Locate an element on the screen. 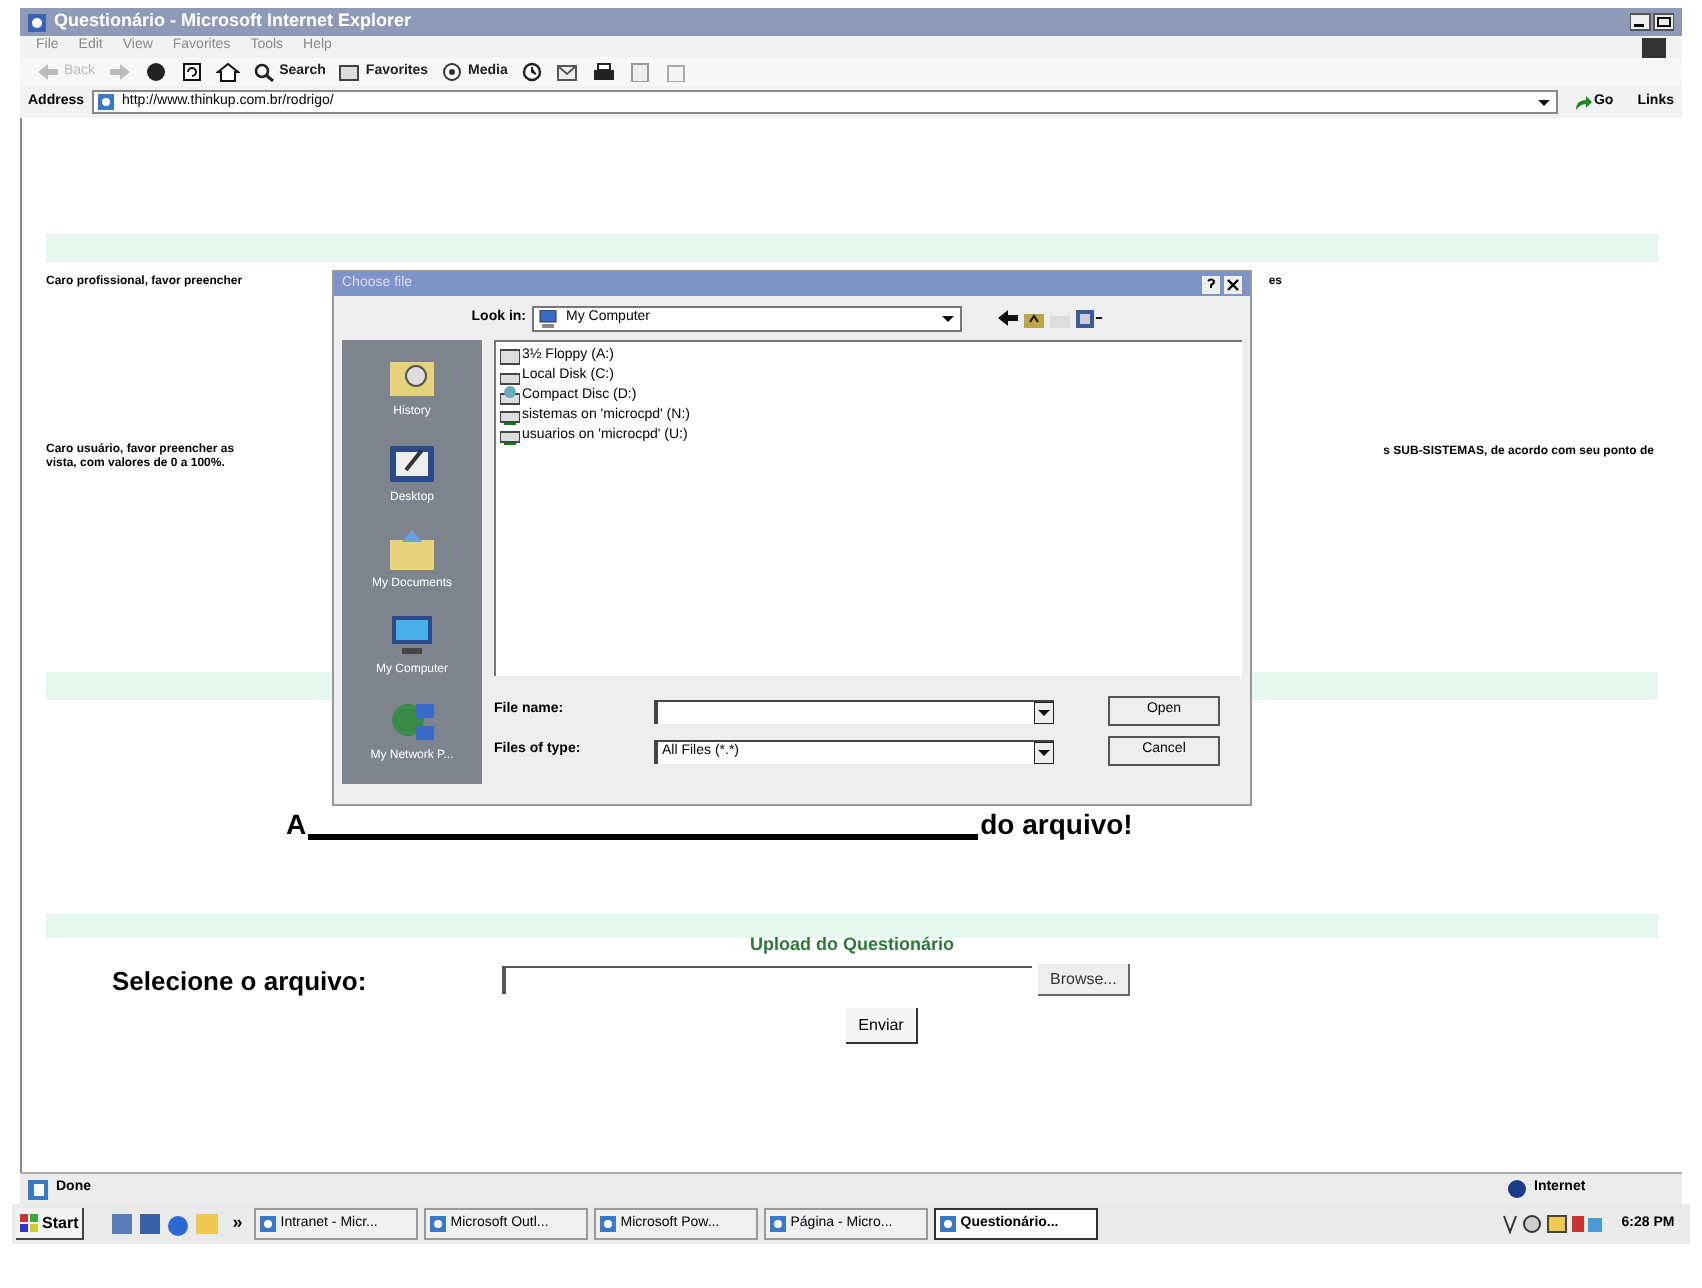 The height and width of the screenshot is (1288, 1702). go-arrow-icon is located at coordinates (1582, 102).